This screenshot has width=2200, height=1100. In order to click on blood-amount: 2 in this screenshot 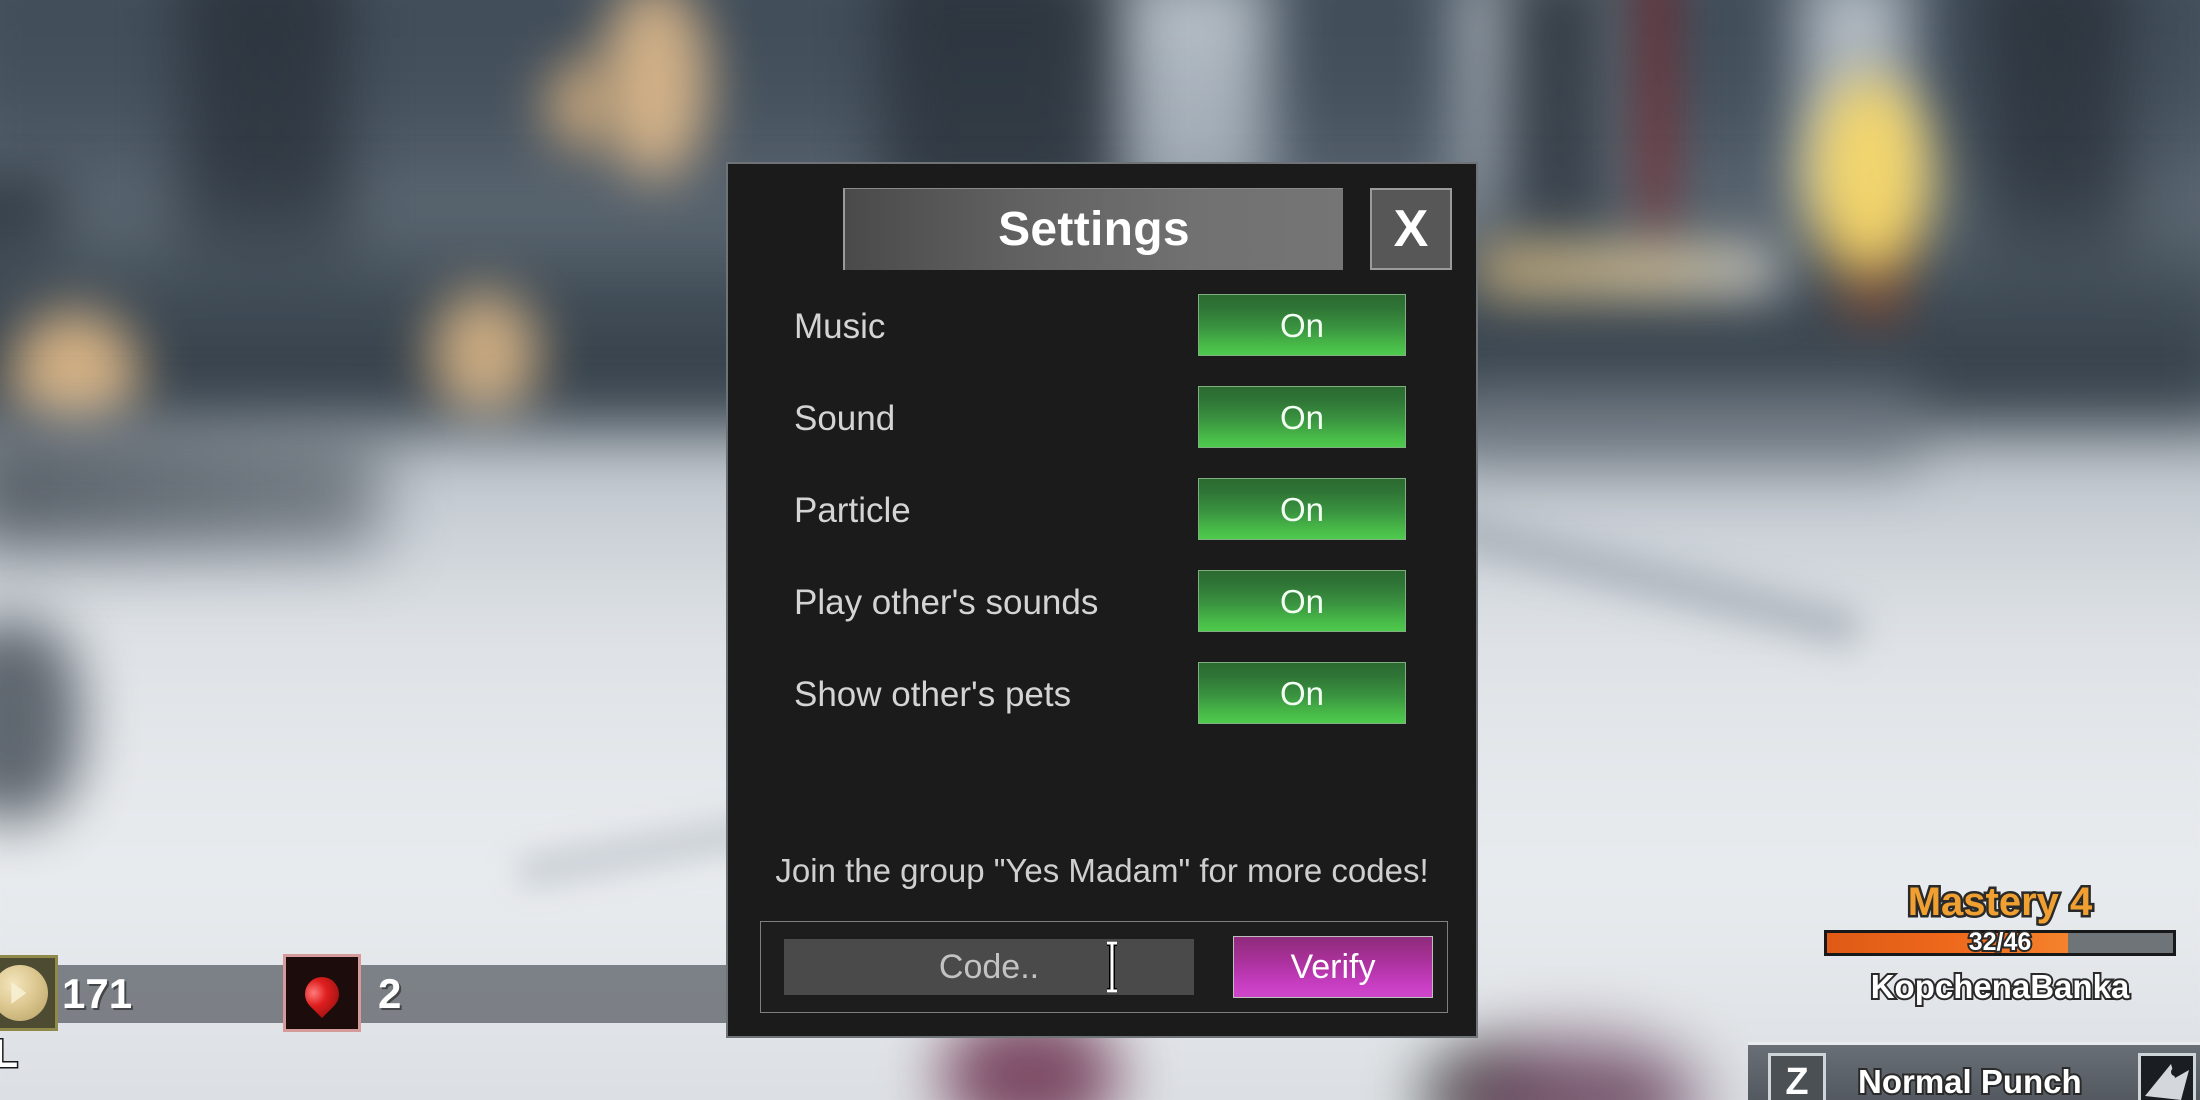, I will do `click(390, 993)`.